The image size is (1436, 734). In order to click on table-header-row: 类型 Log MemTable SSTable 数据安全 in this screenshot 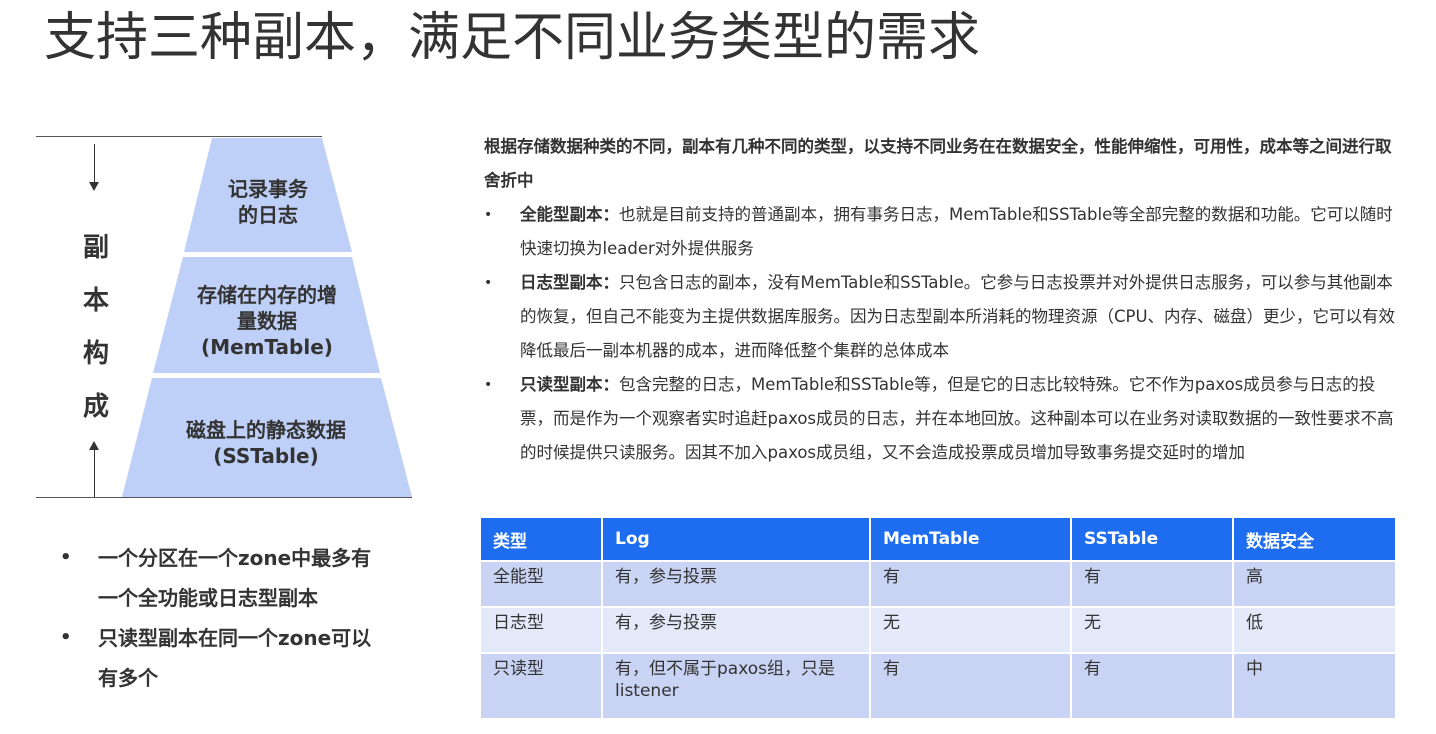, I will do `click(939, 539)`.